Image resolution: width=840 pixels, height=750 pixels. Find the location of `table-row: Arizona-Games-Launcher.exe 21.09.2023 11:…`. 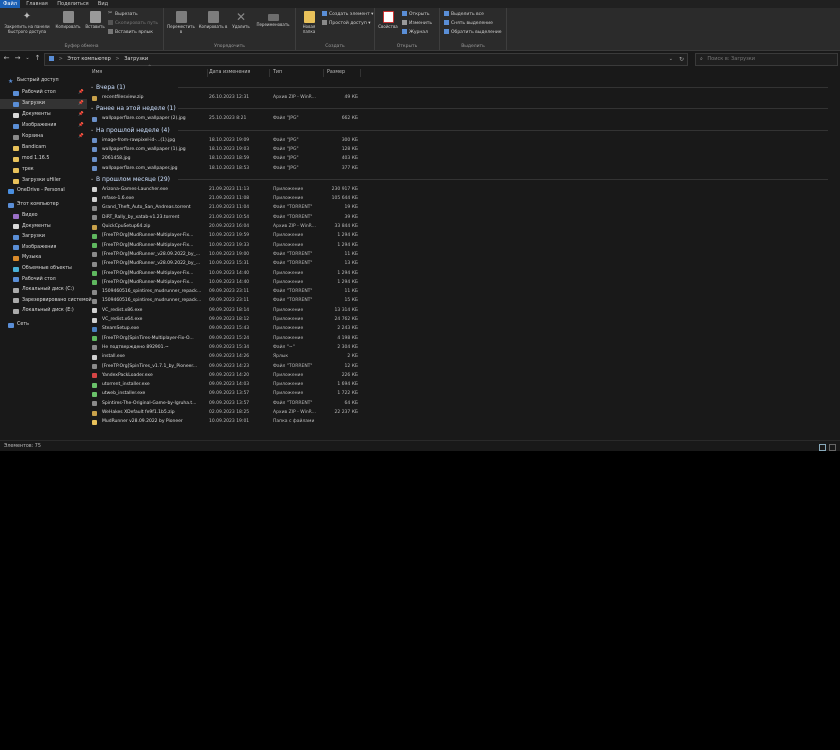

table-row: Arizona-Games-Launcher.exe 21.09.2023 11:… is located at coordinates (223, 190).